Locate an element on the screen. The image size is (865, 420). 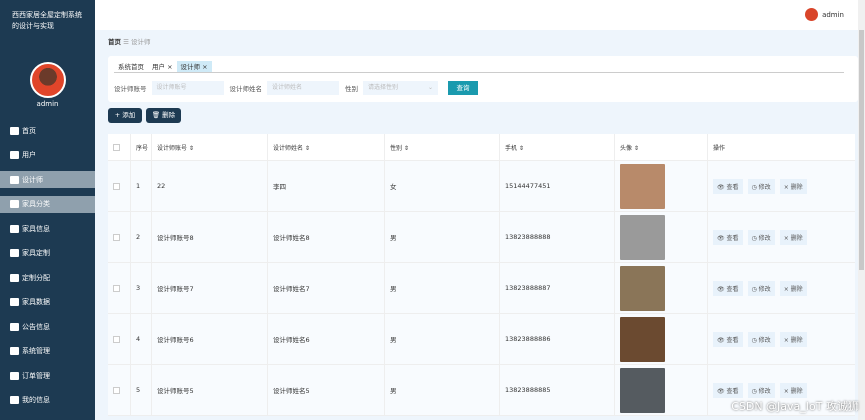
top-bar: admin is located at coordinates (476, 15).